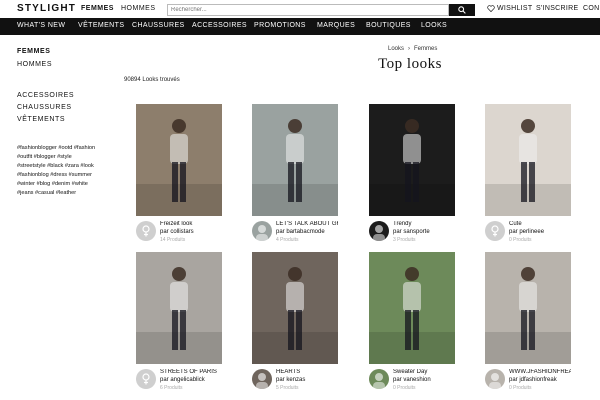 The width and height of the screenshot is (600, 400). I want to click on look-author: par angelicablick, so click(182, 380).